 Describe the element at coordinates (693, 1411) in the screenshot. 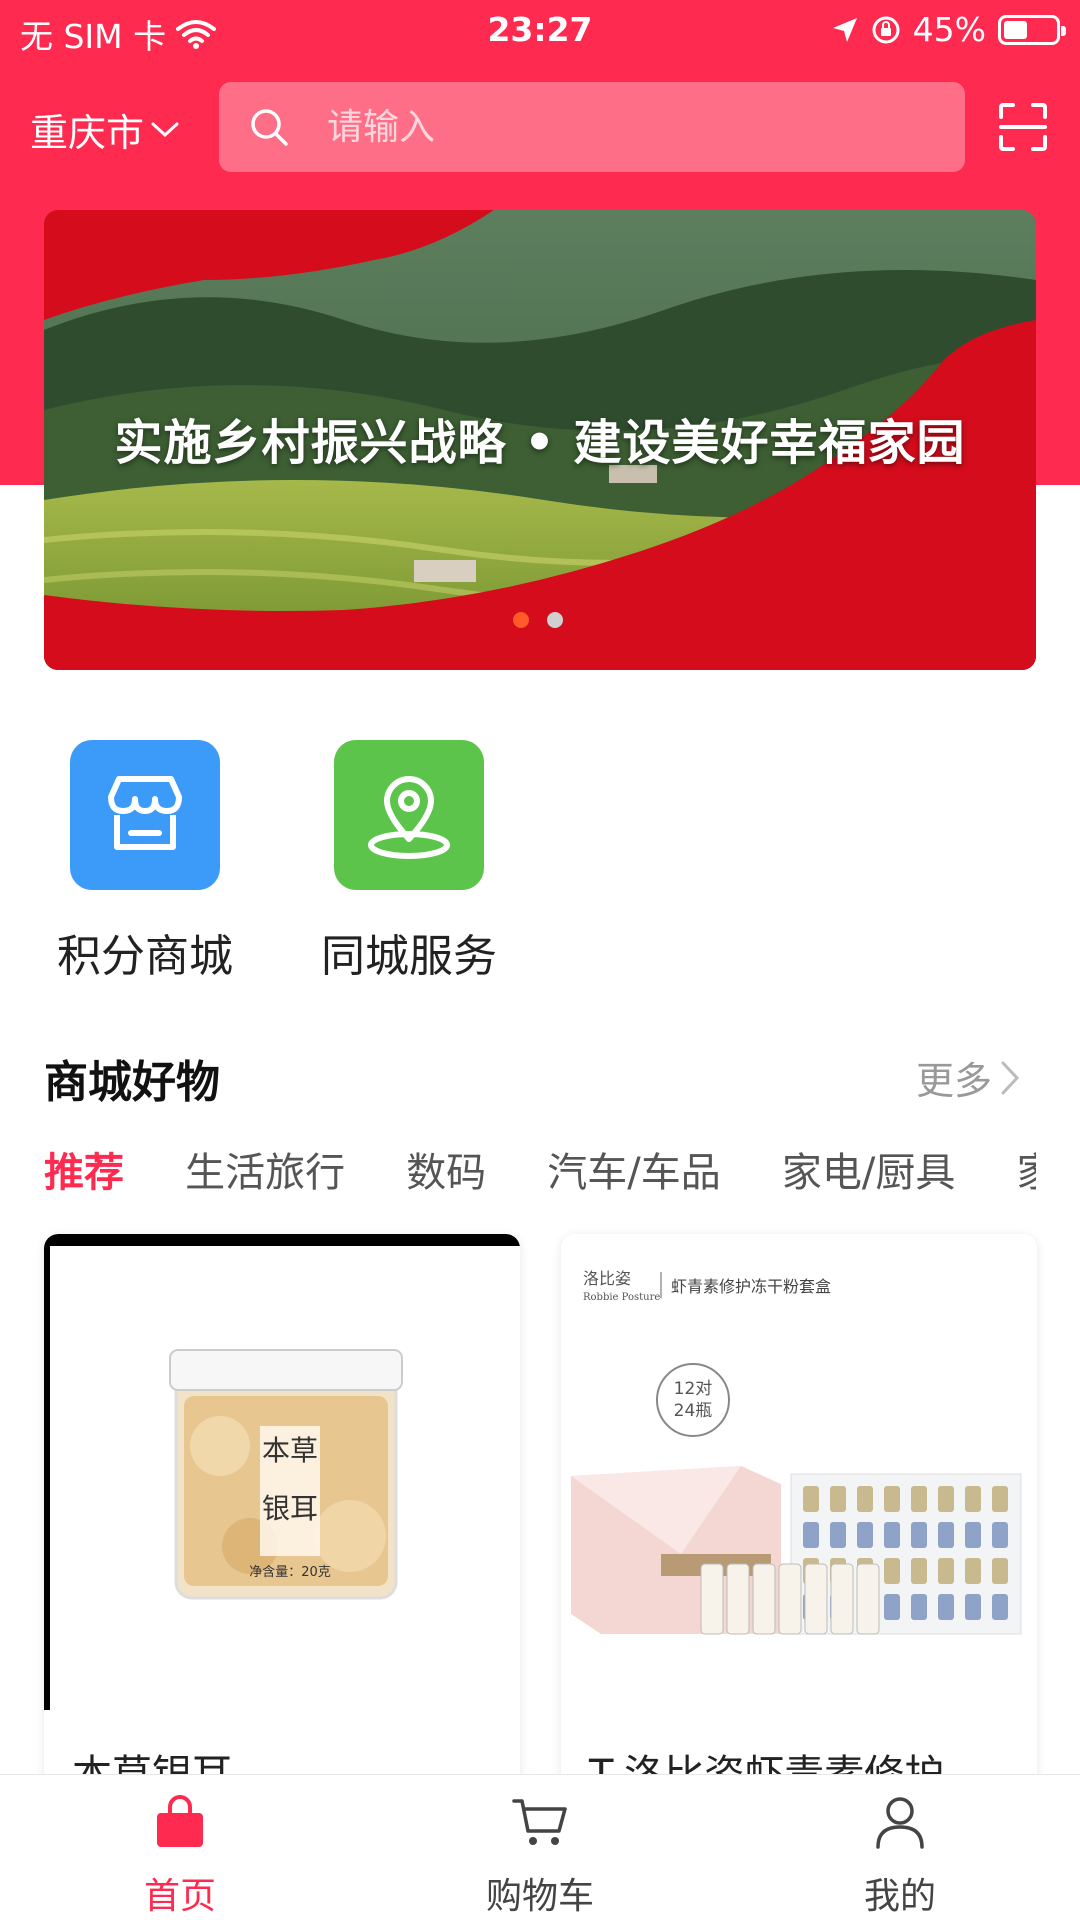

I see `product-image-text: 24瓶` at that location.